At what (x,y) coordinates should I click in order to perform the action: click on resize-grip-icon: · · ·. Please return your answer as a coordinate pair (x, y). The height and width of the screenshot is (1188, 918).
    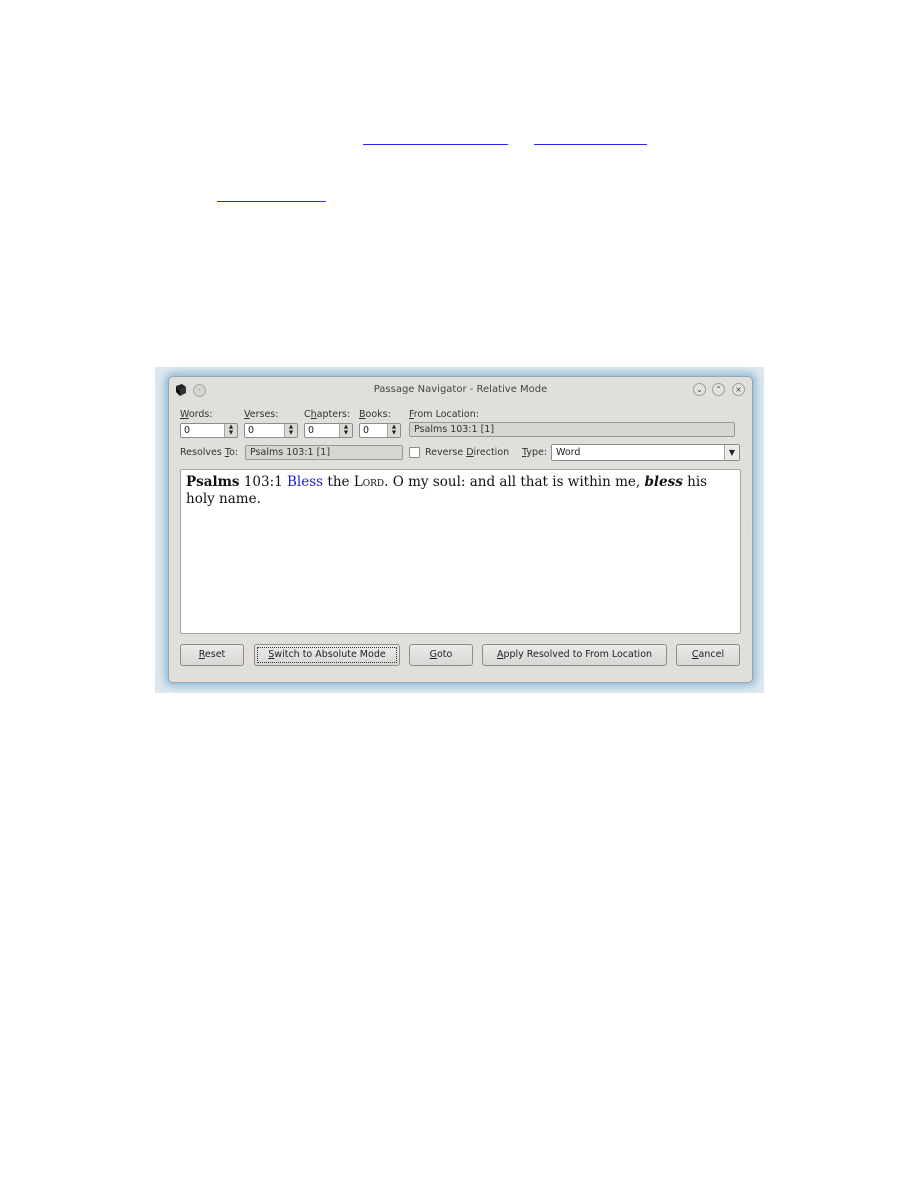
    Looking at the image, I should click on (748, 532).